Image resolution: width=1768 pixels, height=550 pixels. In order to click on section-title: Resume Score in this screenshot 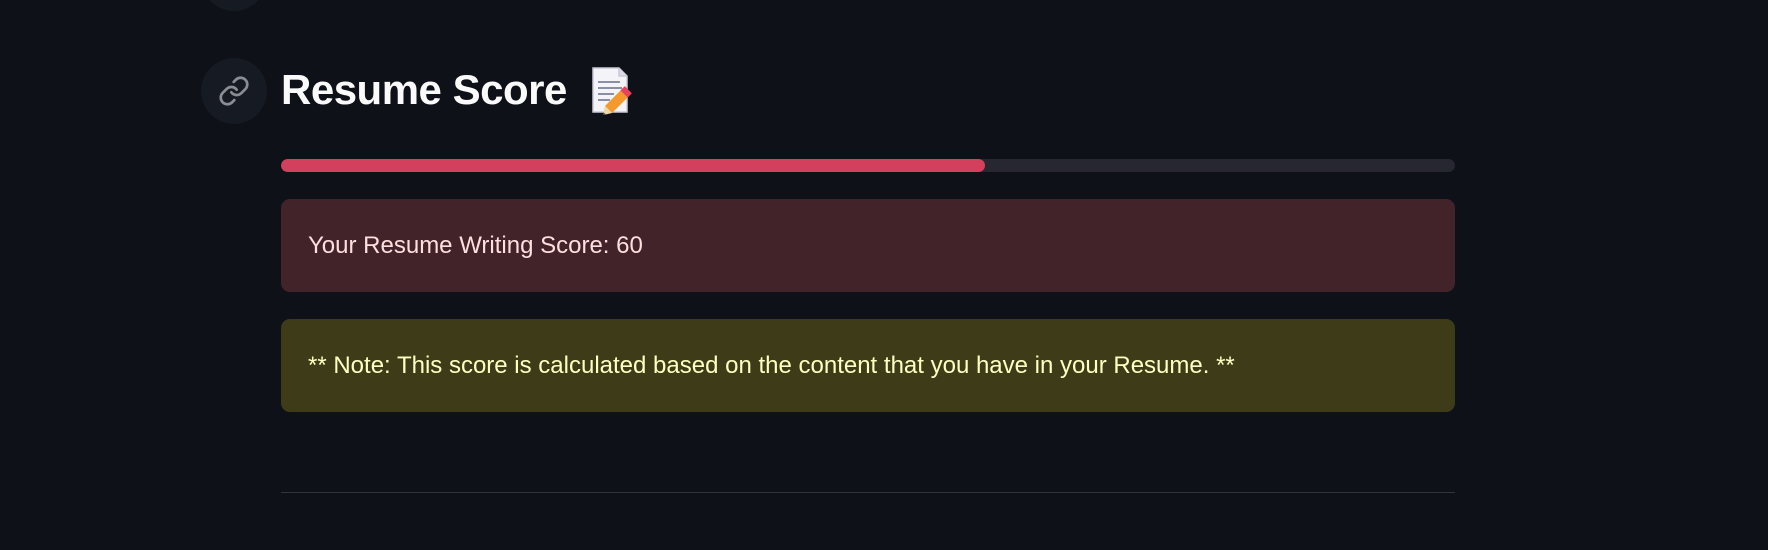, I will do `click(424, 89)`.